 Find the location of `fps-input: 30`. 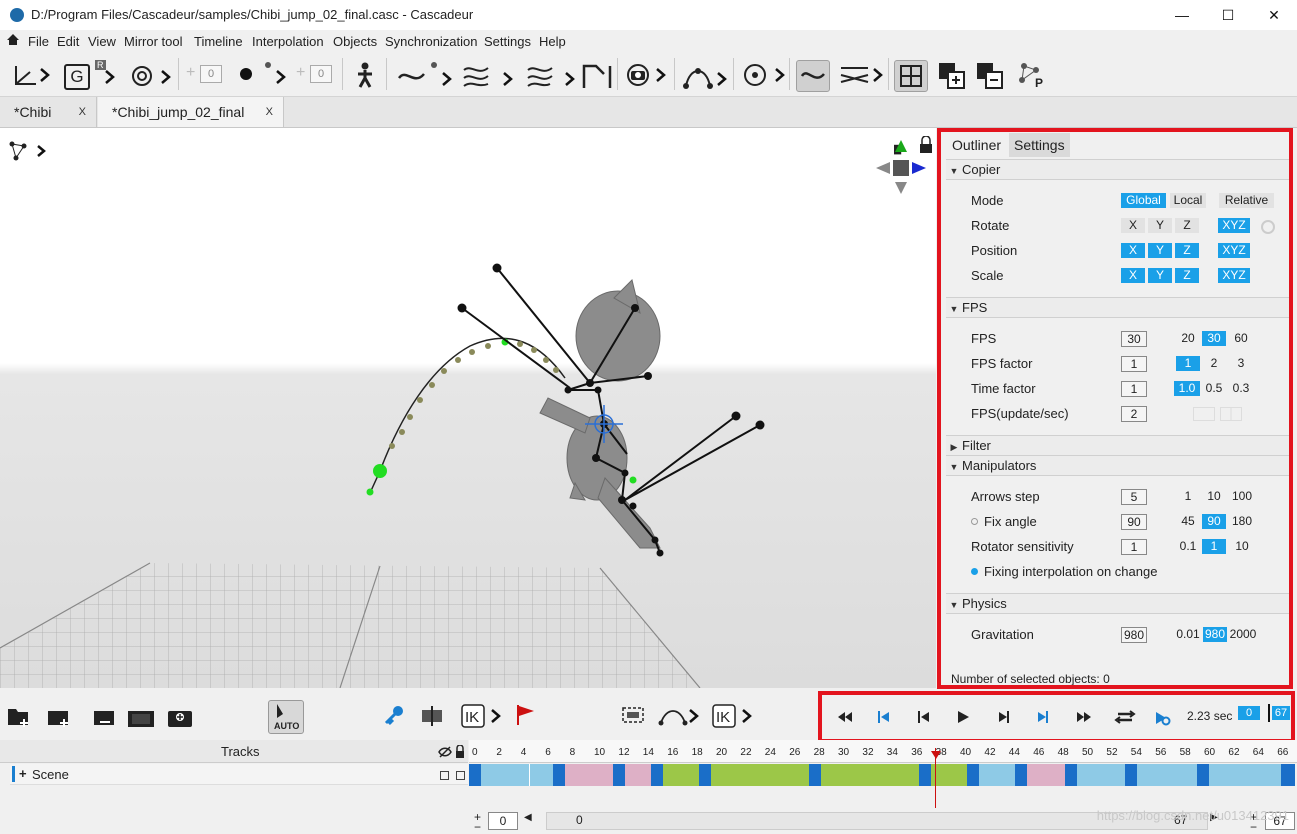

fps-input: 30 is located at coordinates (1134, 339).